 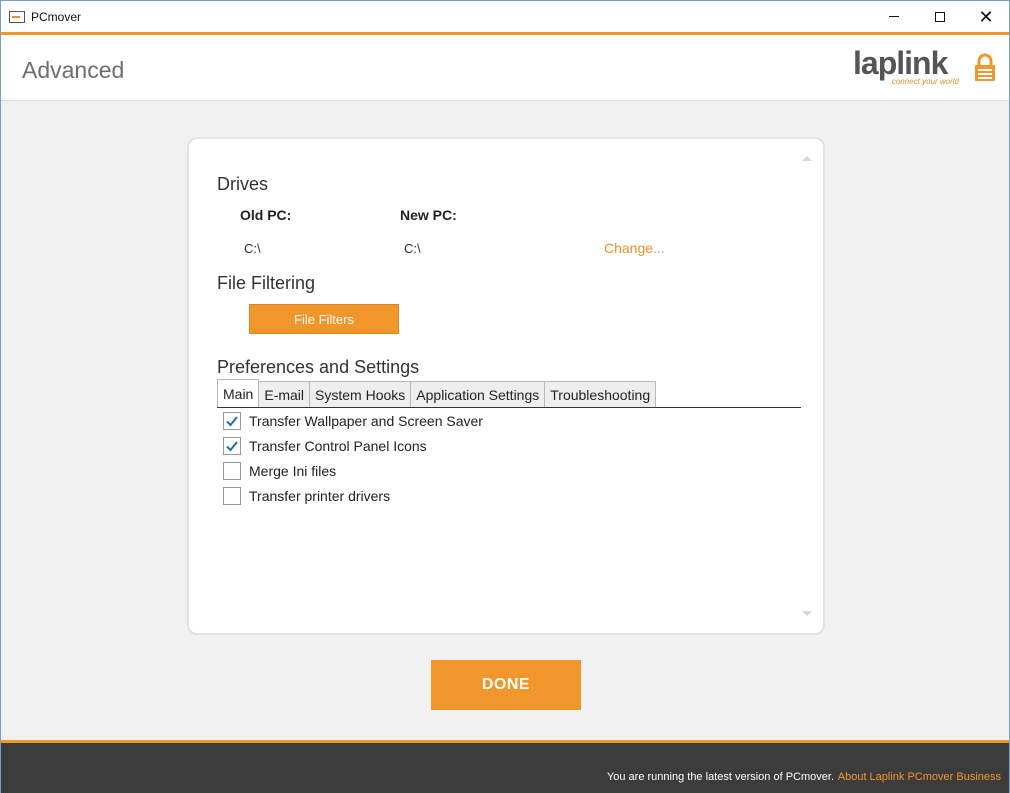 What do you see at coordinates (232, 496) in the screenshot?
I see `checkbox-transfer-printer-drivers` at bounding box center [232, 496].